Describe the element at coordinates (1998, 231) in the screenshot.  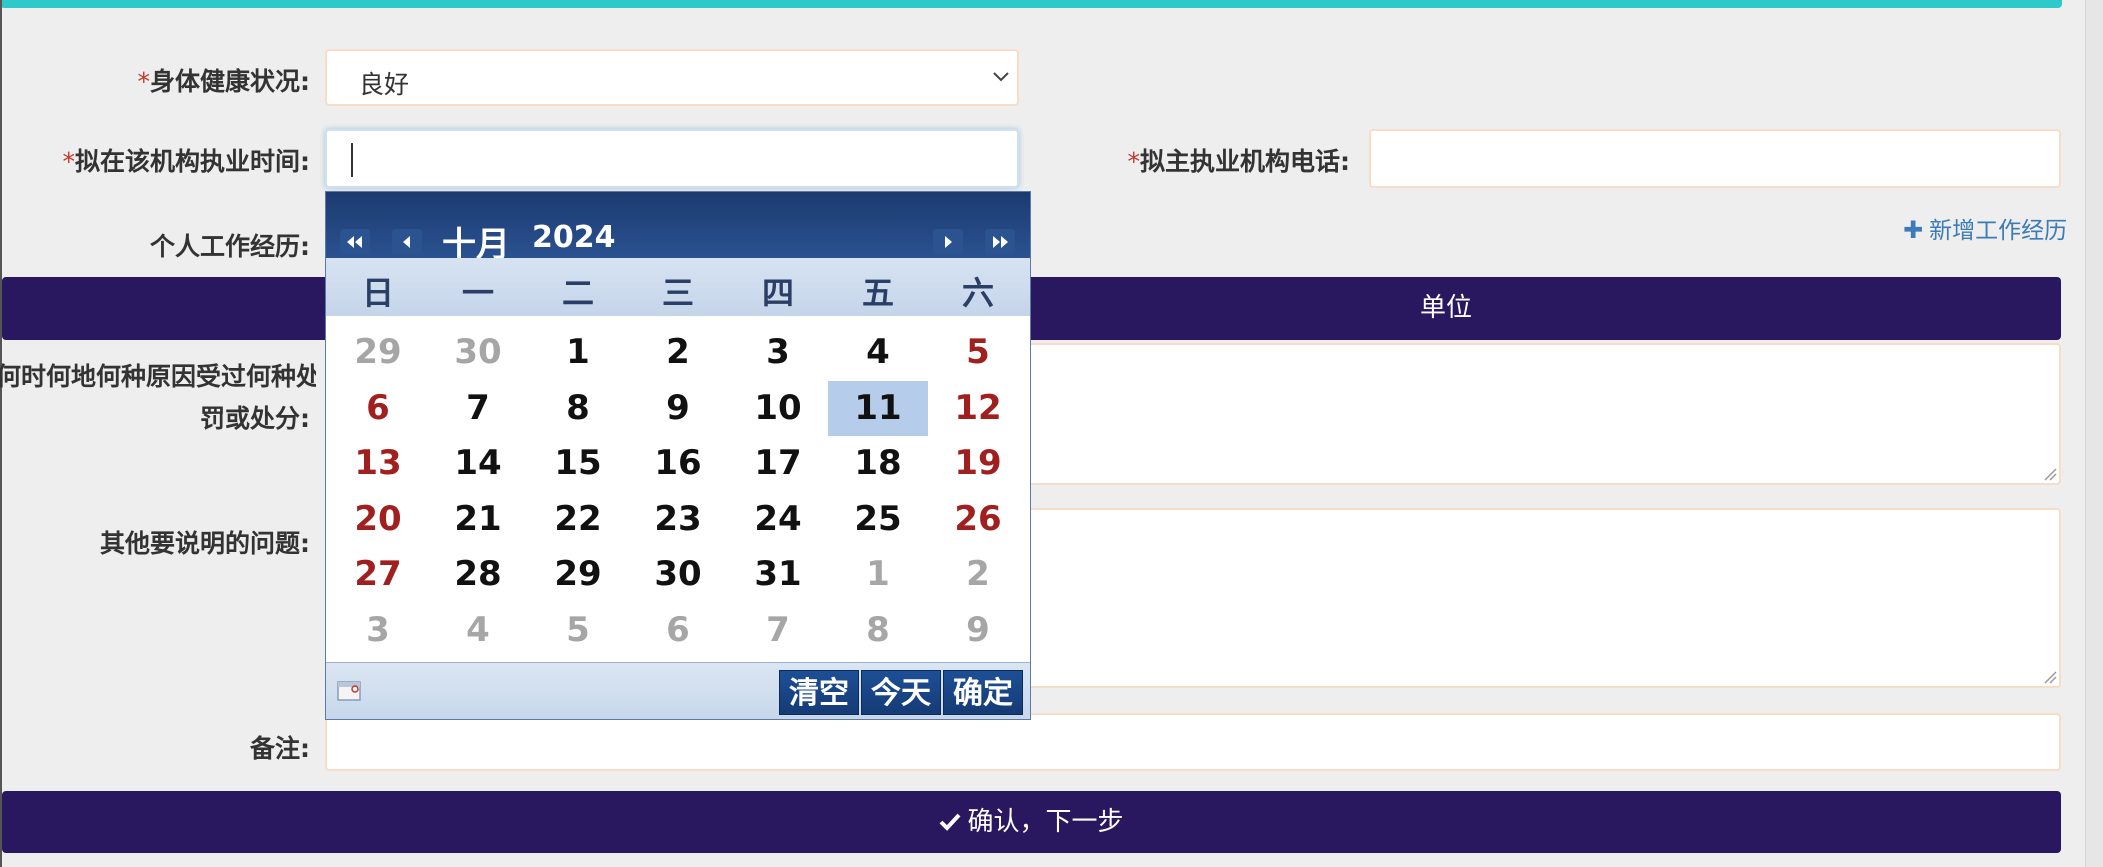
I see `add-work-history-text: 新增工作经历` at that location.